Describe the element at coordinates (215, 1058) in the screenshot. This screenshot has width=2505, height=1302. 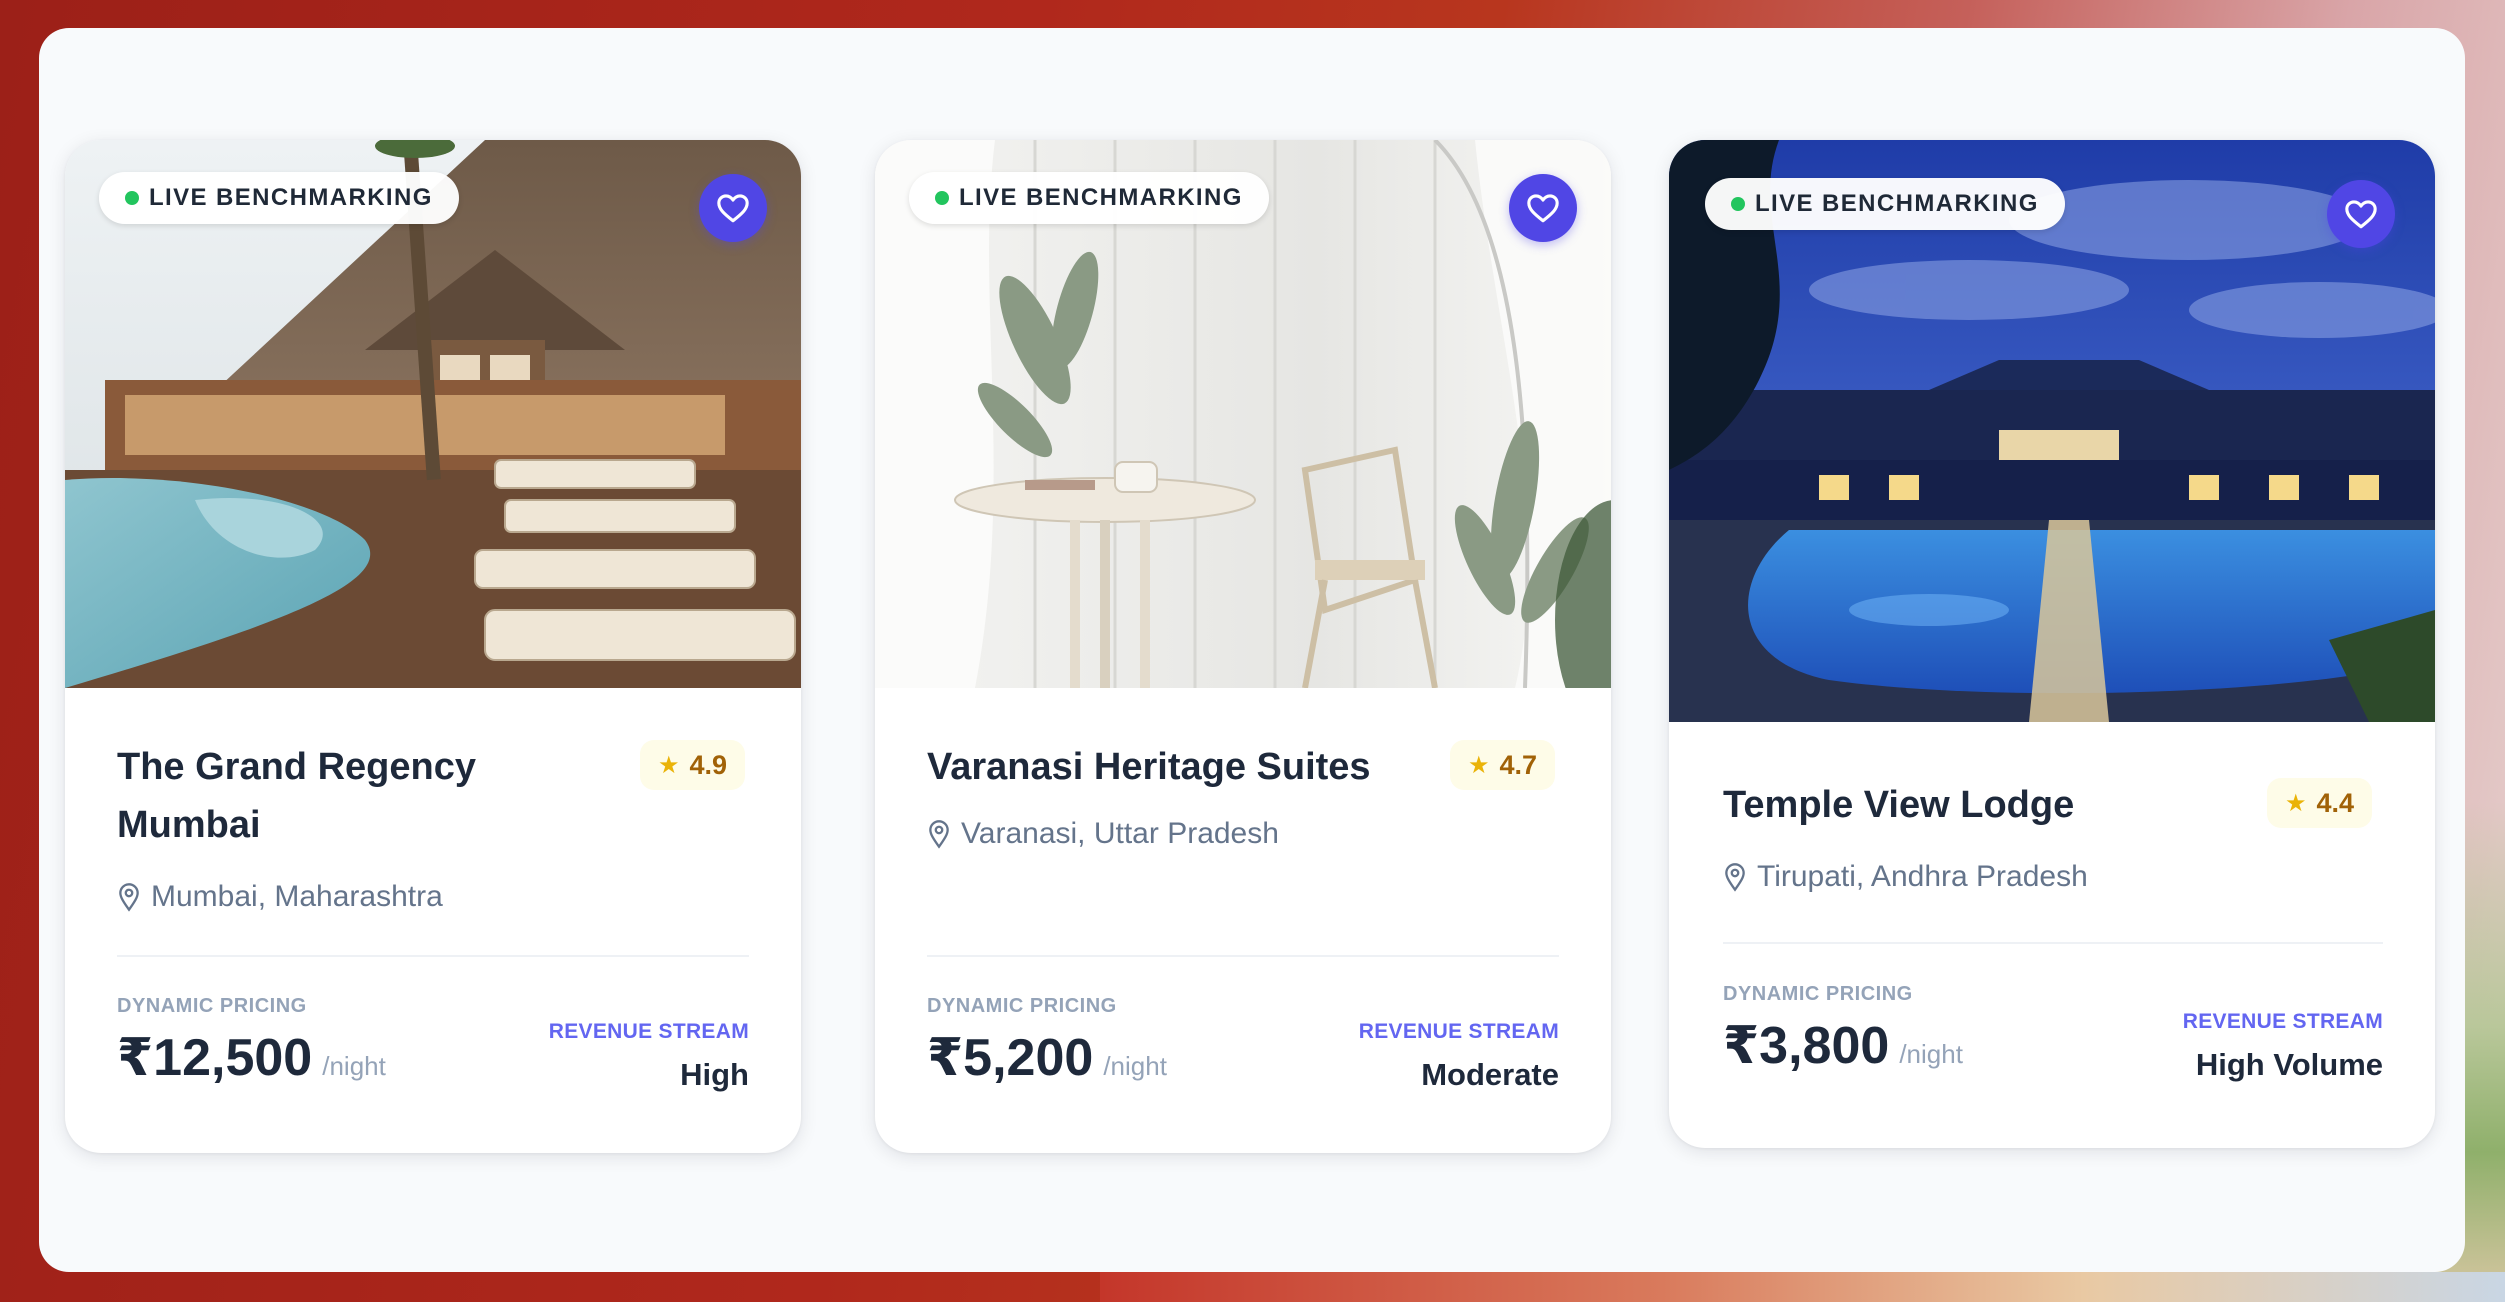
I see `price-amount: ₹12,500` at that location.